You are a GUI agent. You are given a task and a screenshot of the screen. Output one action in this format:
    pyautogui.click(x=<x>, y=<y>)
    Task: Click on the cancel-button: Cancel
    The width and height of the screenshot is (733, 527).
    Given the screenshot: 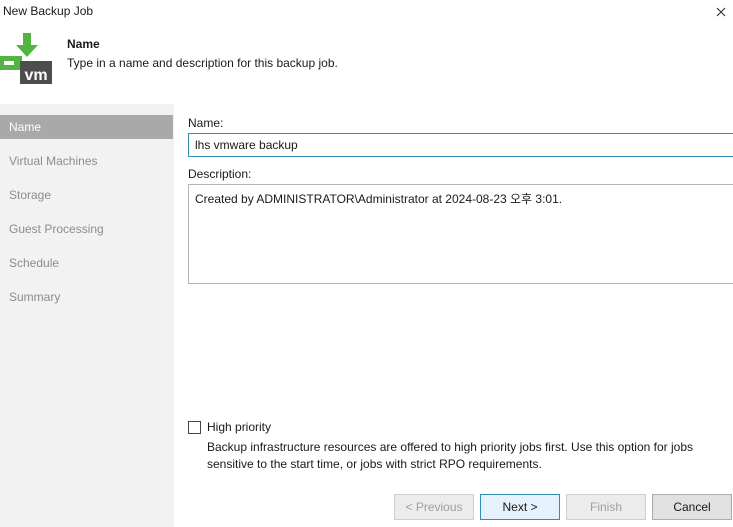 What is the action you would take?
    pyautogui.click(x=692, y=507)
    